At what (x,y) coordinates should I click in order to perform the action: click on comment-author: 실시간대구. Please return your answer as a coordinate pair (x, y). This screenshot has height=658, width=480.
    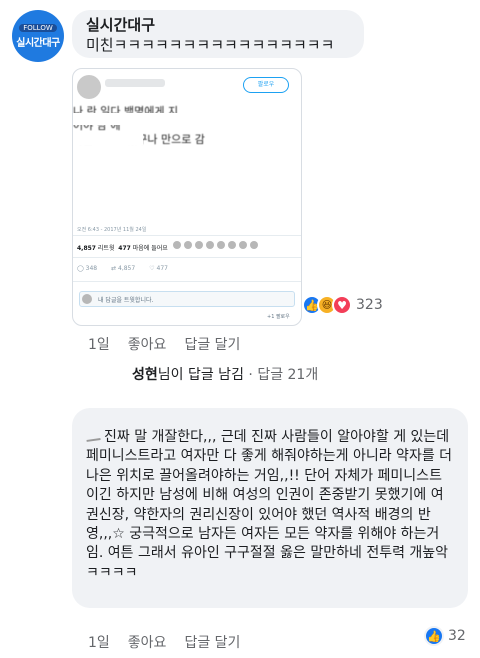
    Looking at the image, I should click on (218, 25).